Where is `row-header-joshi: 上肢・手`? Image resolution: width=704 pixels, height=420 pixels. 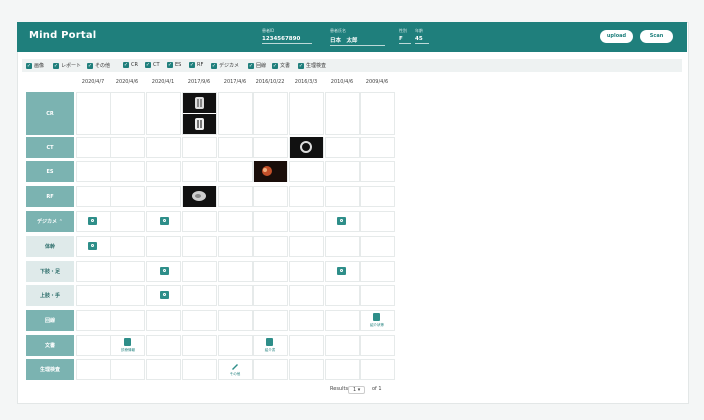
row-header-joshi: 上肢・手 is located at coordinates (50, 295).